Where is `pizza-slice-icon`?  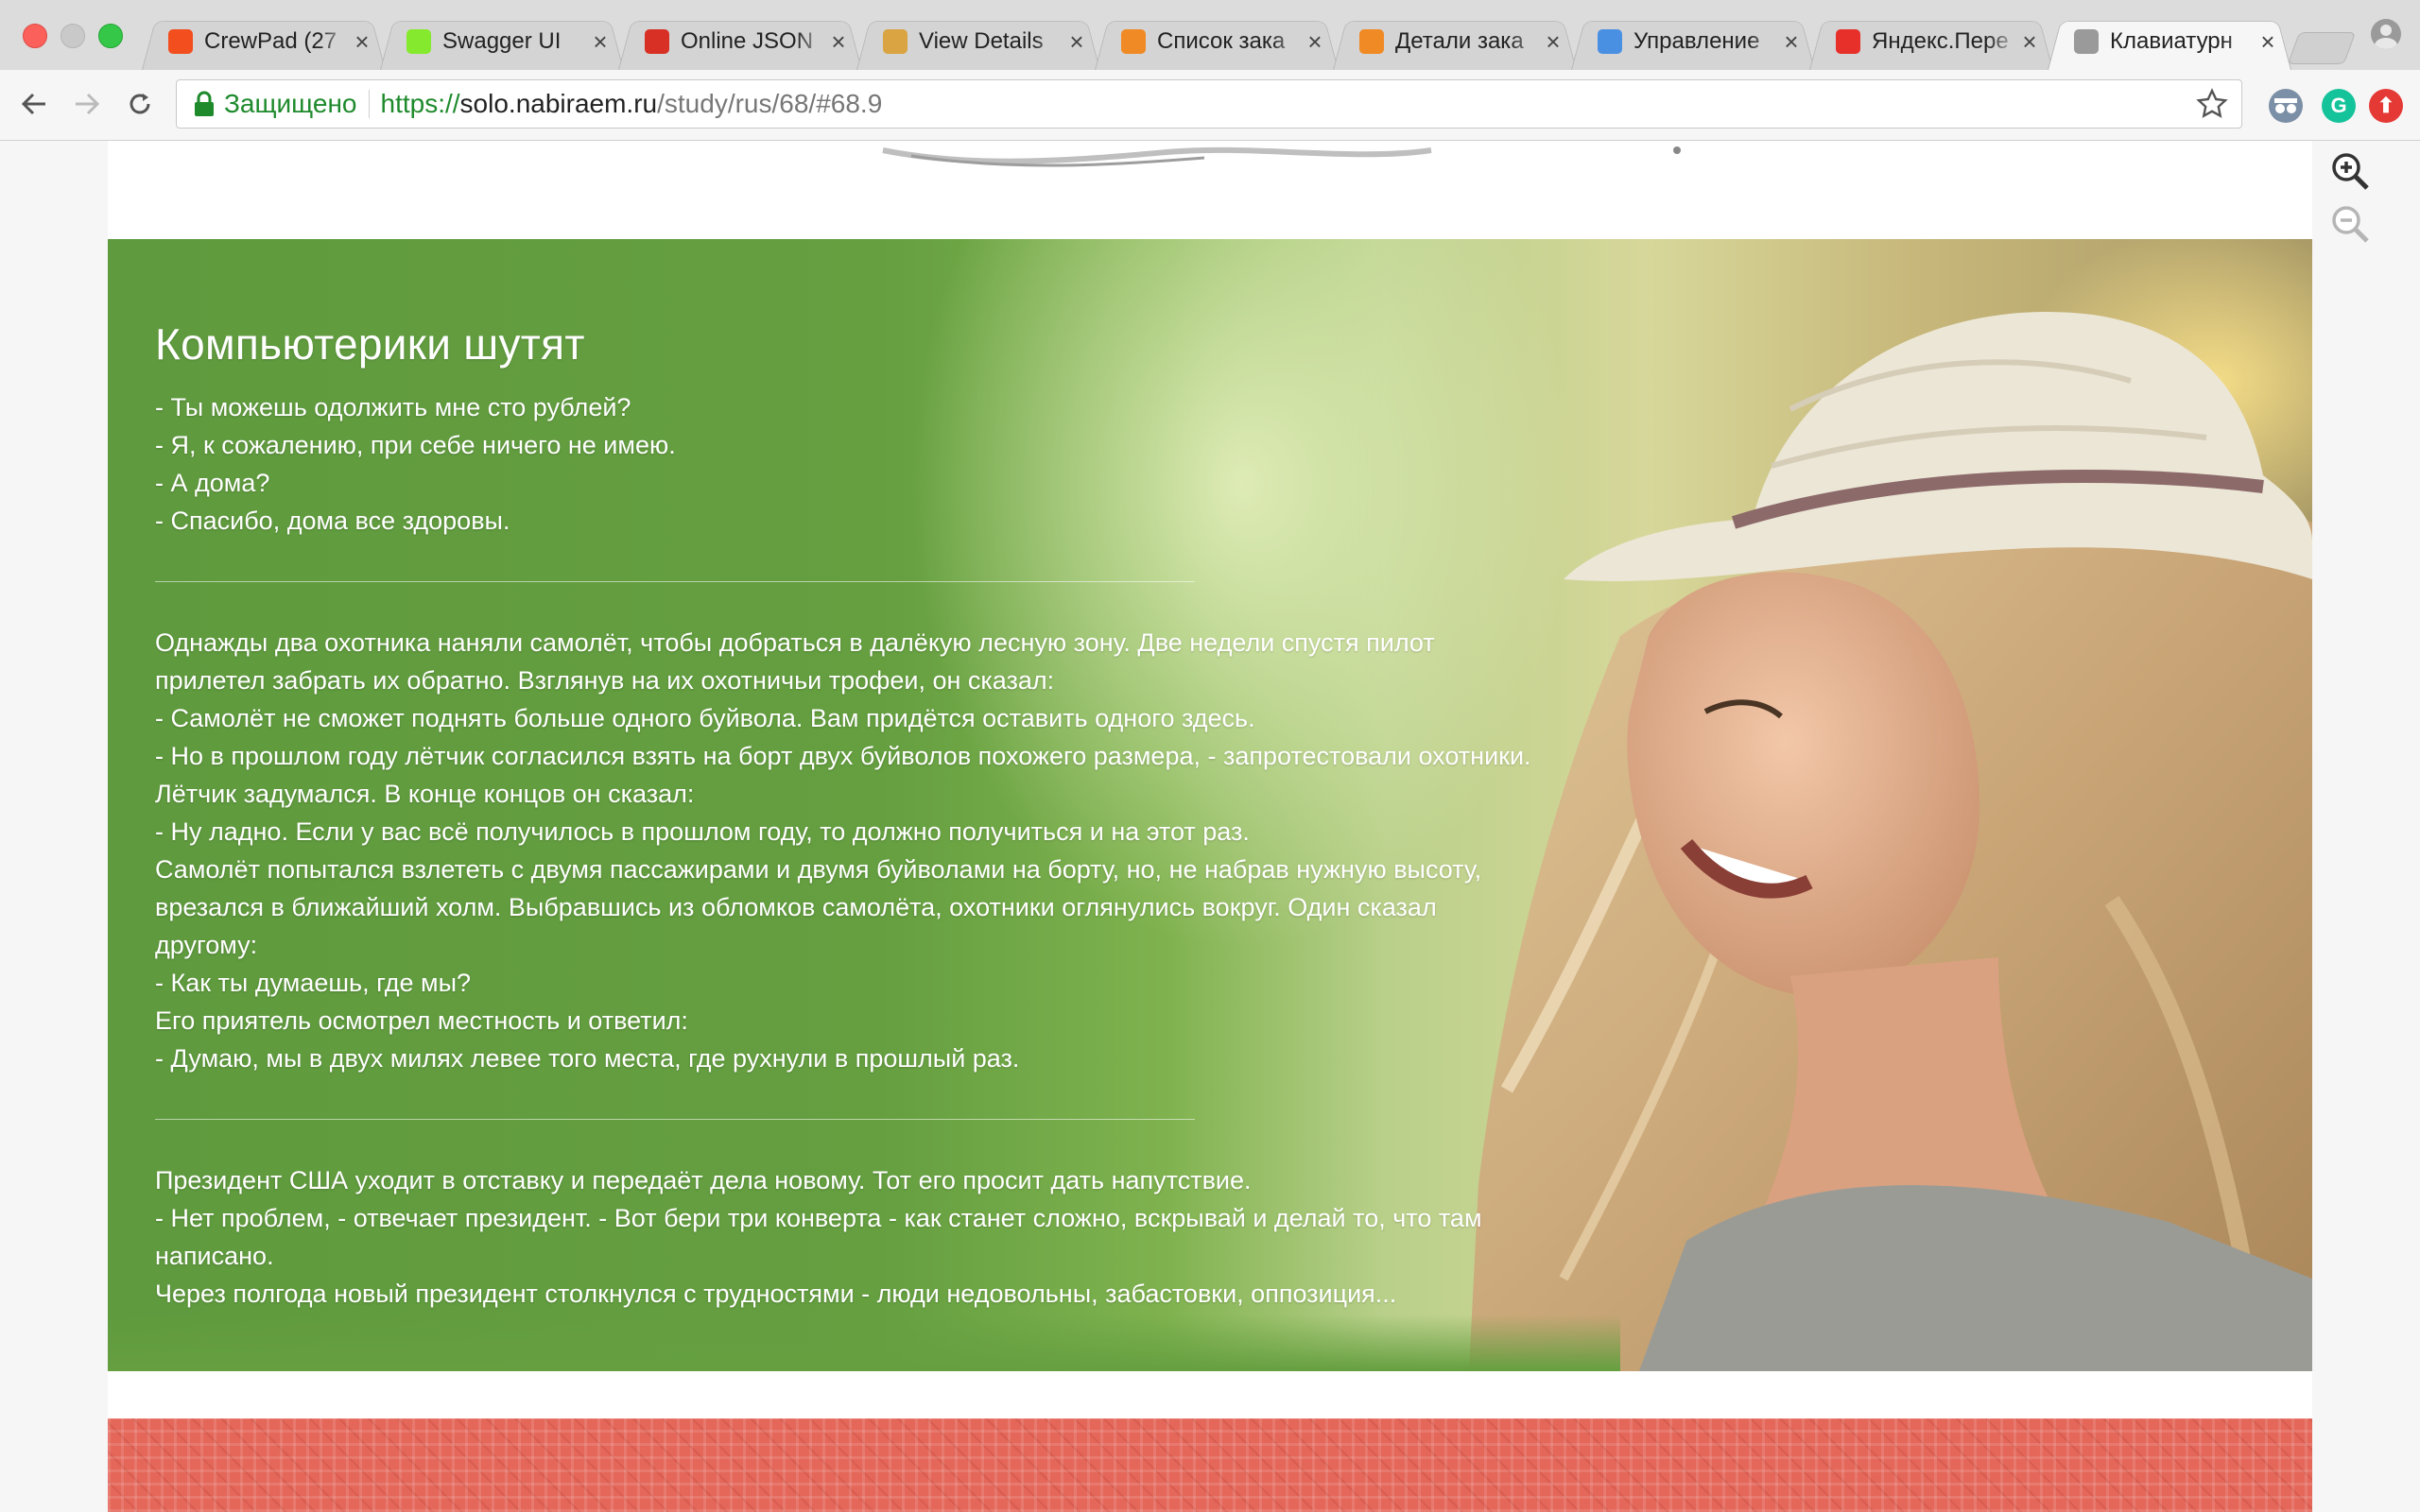
pizza-slice-icon is located at coordinates (895, 41).